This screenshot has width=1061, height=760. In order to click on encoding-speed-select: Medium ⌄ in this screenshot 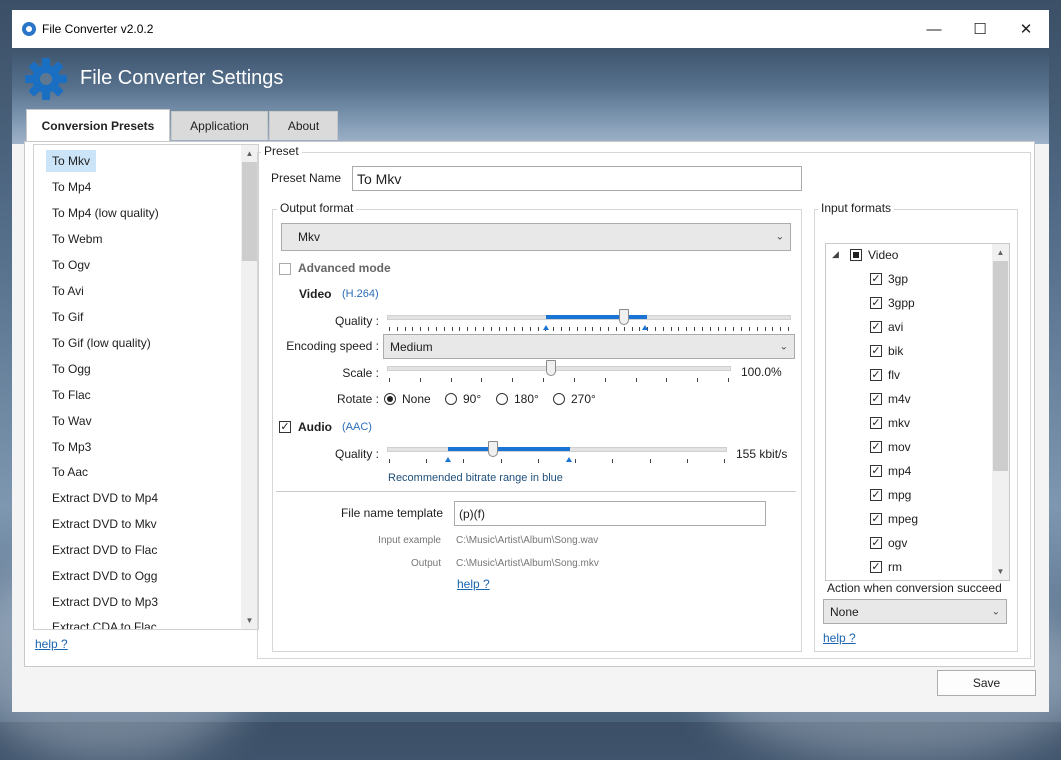, I will do `click(589, 346)`.